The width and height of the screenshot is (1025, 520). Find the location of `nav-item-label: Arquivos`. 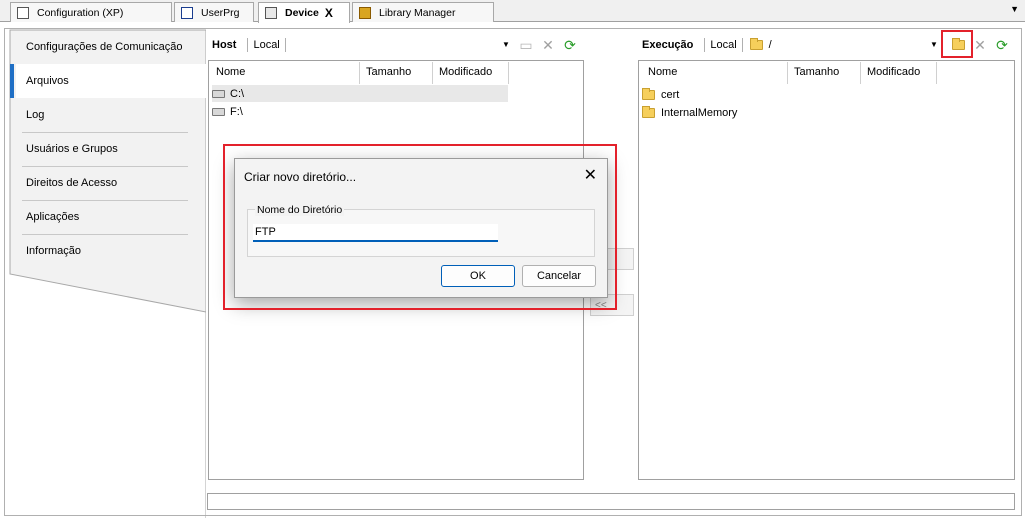

nav-item-label: Arquivos is located at coordinates (47, 81).